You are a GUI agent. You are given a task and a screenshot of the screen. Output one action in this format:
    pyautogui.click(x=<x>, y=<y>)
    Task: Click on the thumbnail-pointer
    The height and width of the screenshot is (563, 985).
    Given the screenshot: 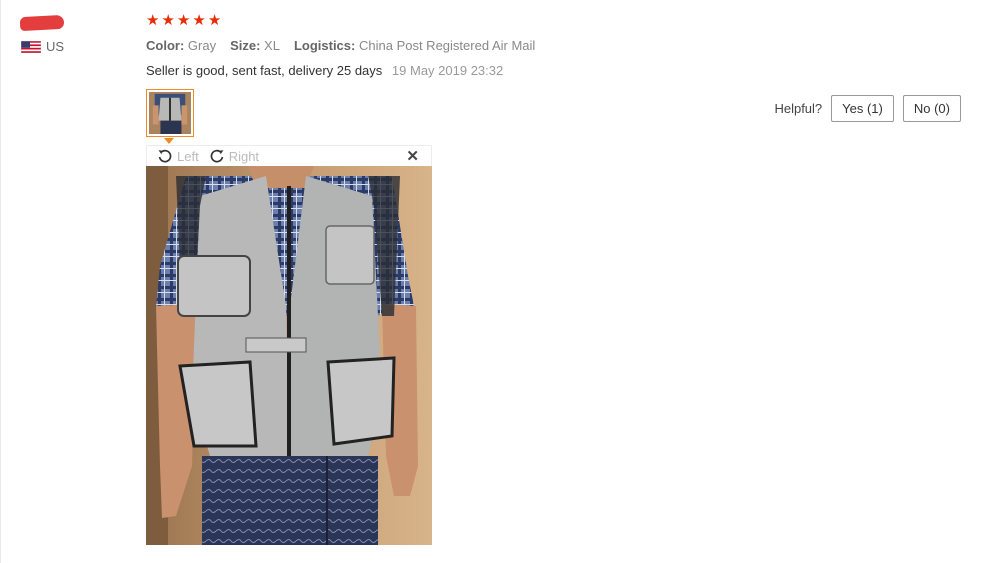 What is the action you would take?
    pyautogui.click(x=169, y=141)
    